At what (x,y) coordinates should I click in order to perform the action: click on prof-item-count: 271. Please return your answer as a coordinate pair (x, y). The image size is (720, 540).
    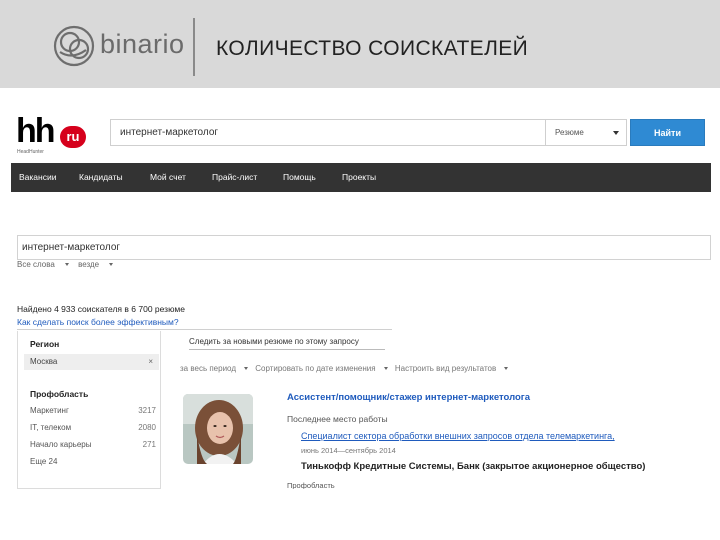
    Looking at the image, I should click on (149, 444).